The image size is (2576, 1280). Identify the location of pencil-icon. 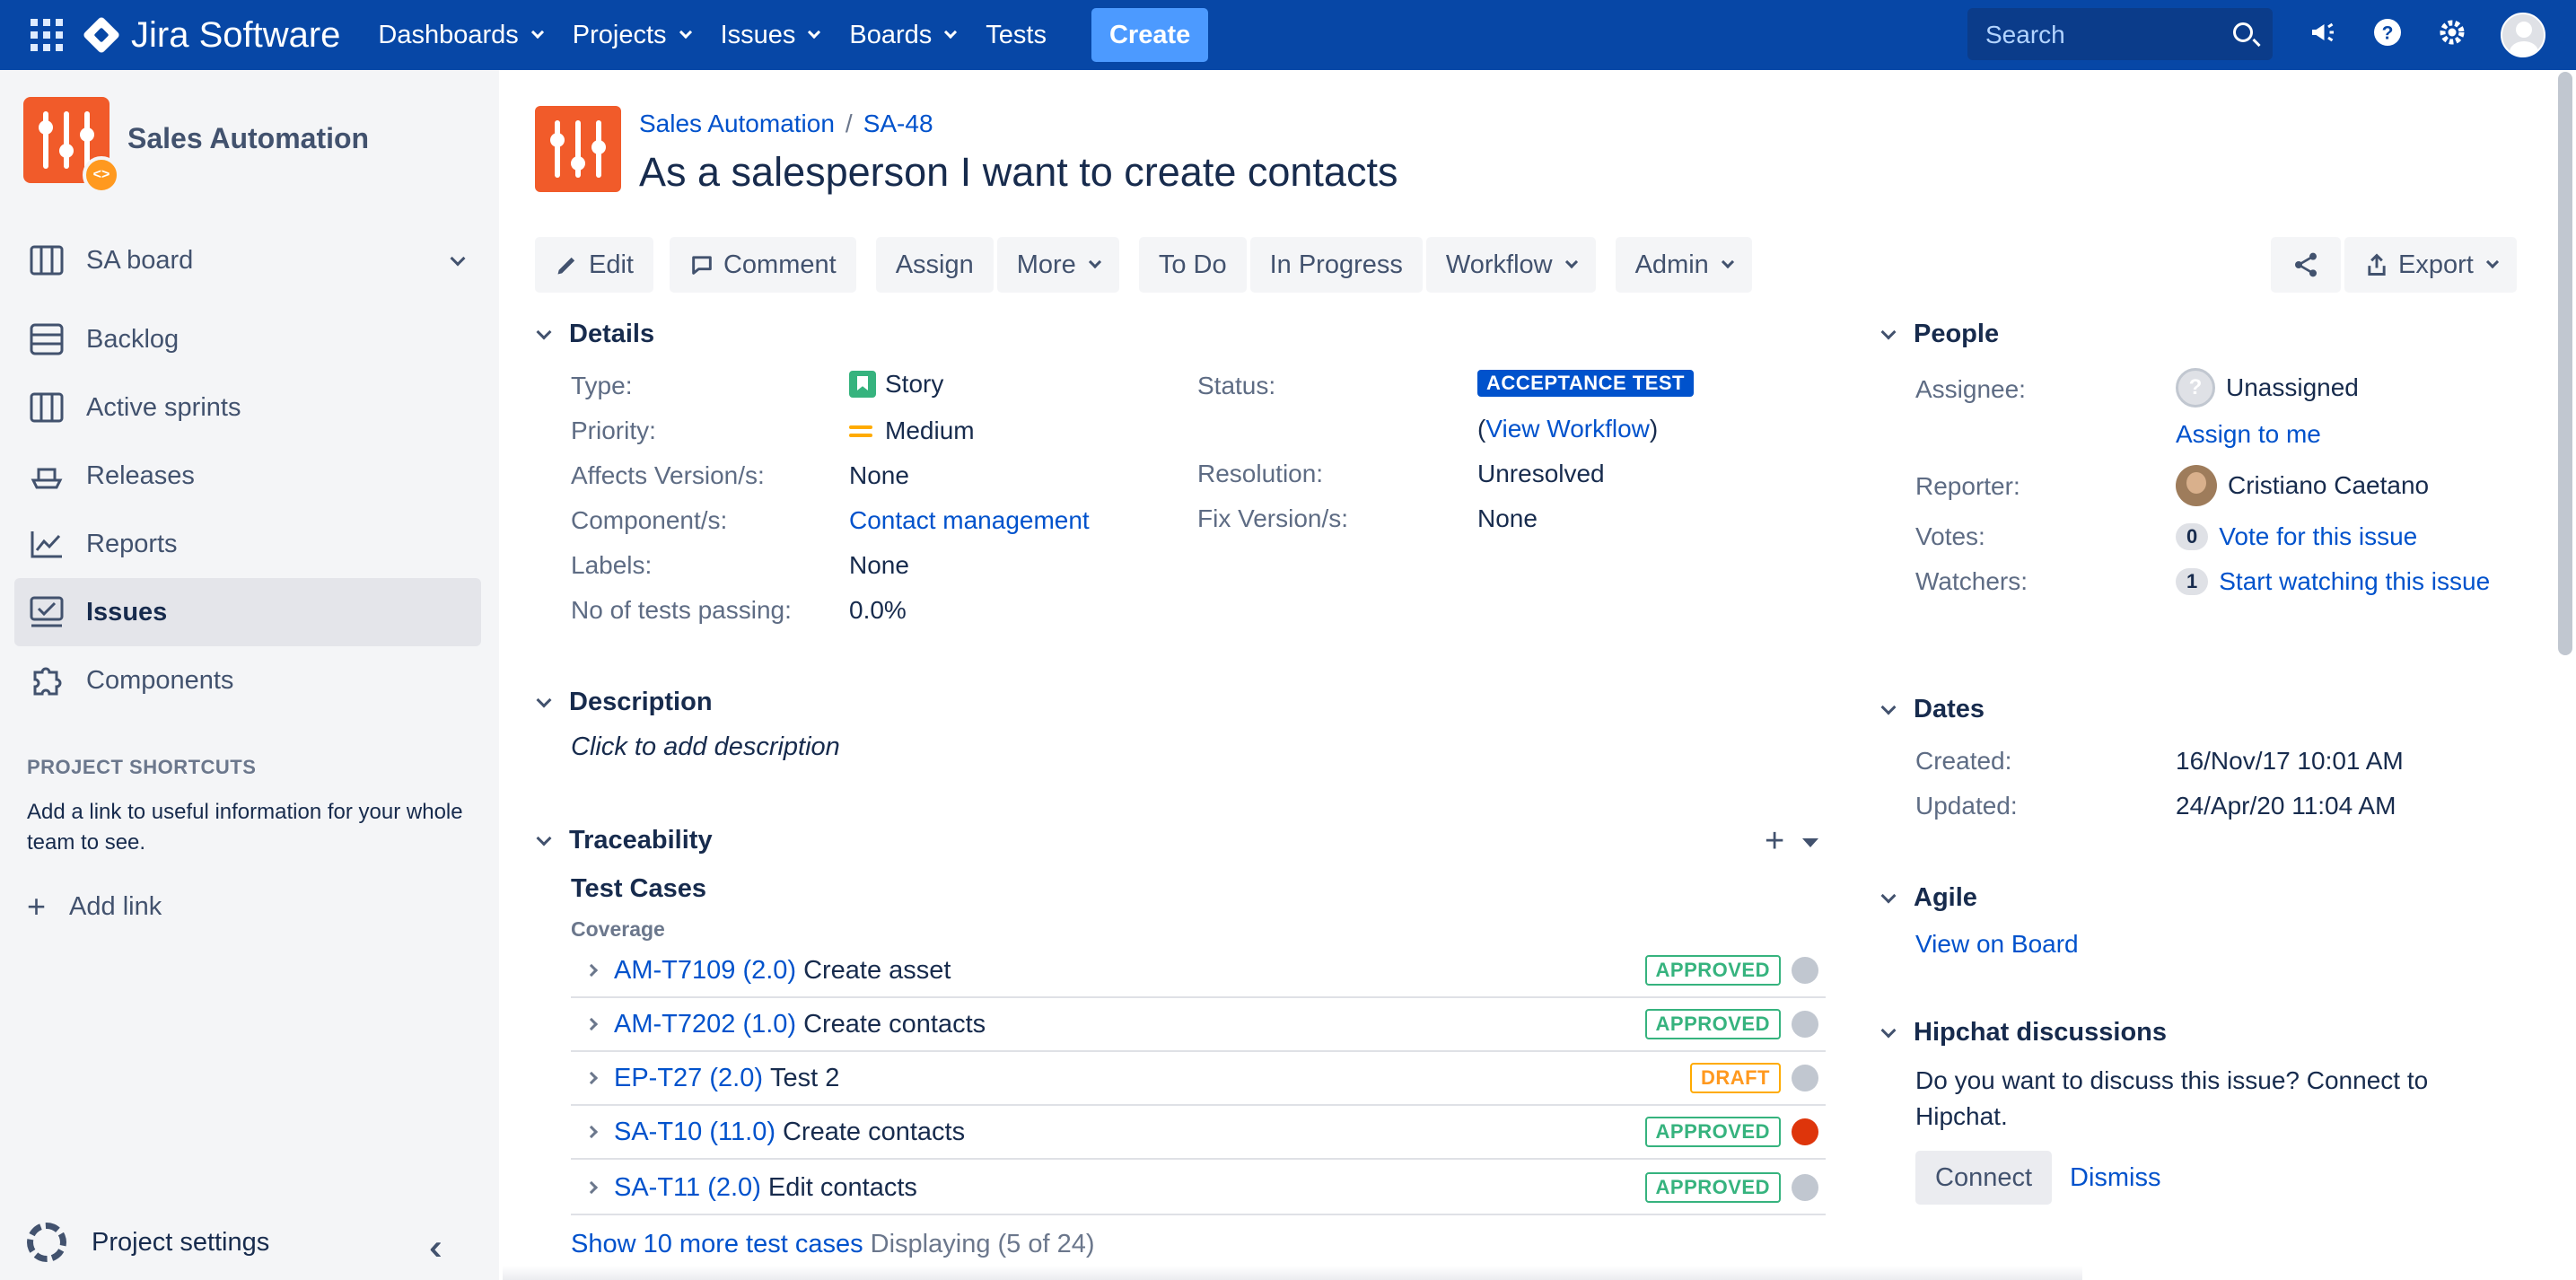
(566, 266).